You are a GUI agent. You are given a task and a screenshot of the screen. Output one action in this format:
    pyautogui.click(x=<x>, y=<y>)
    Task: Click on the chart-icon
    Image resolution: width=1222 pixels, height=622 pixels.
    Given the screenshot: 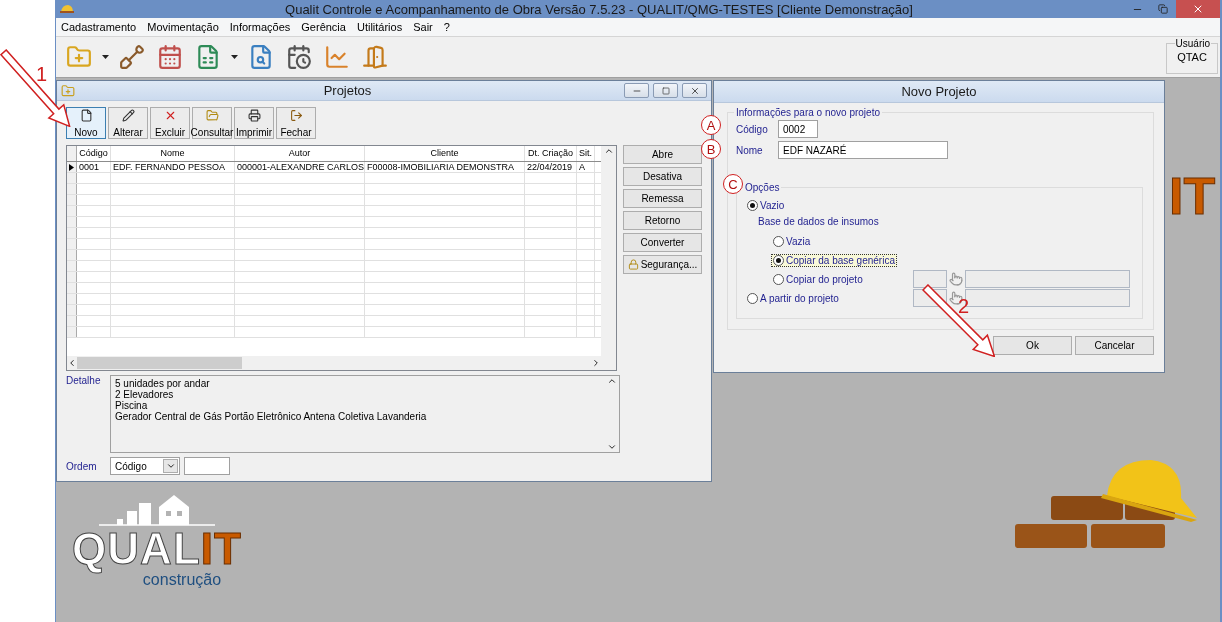 What is the action you would take?
    pyautogui.click(x=337, y=57)
    